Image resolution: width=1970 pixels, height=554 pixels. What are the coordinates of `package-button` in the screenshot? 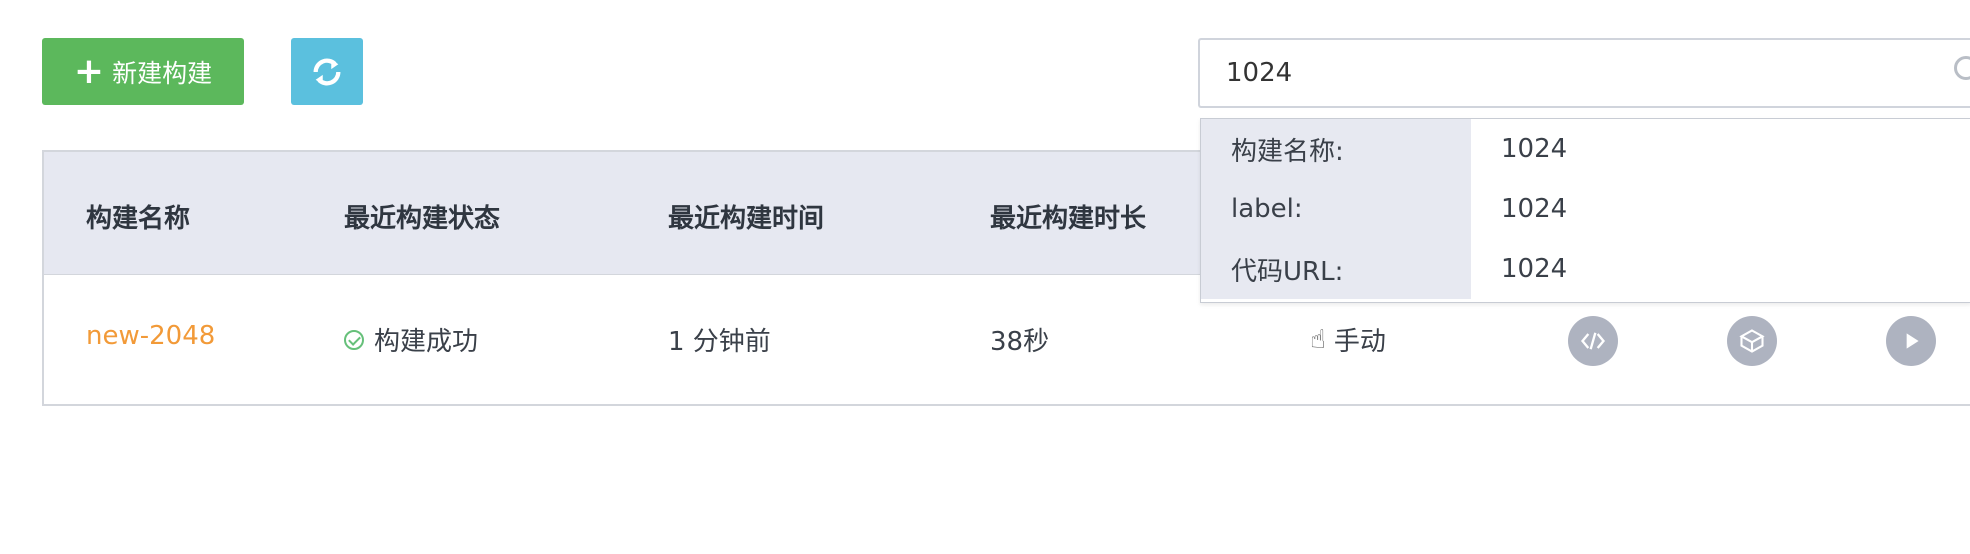 It's located at (1752, 341).